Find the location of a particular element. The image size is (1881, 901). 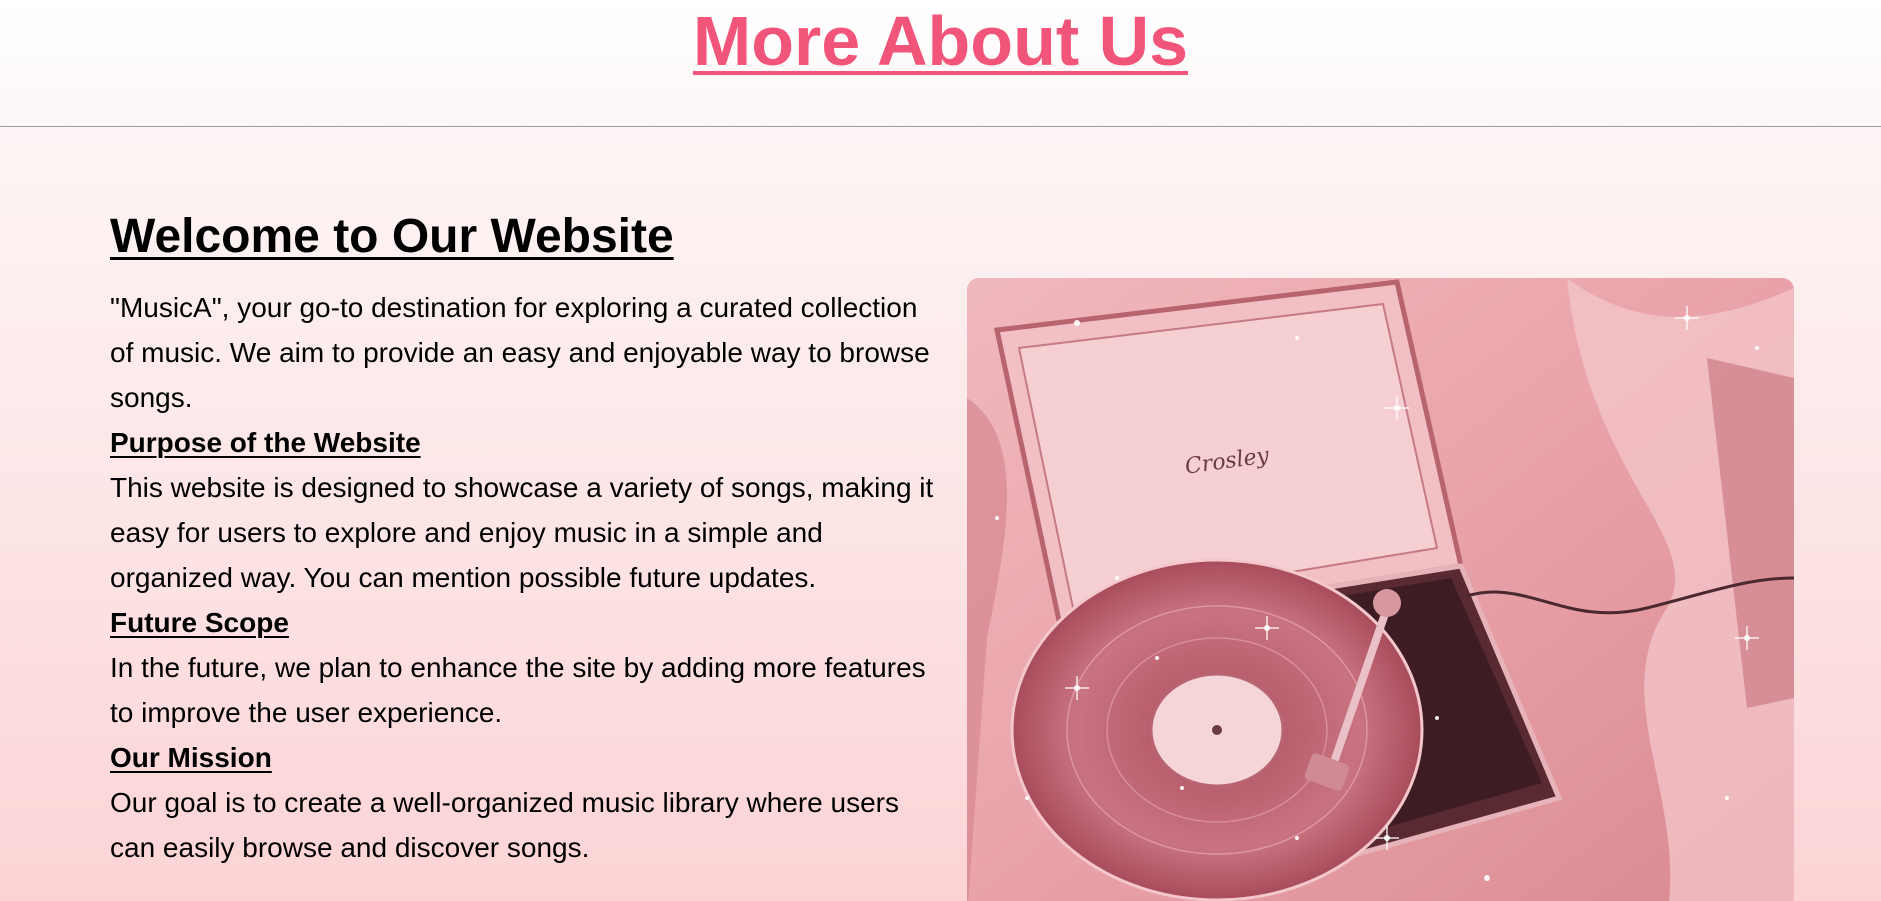

page-title: More About Us is located at coordinates (940, 41).